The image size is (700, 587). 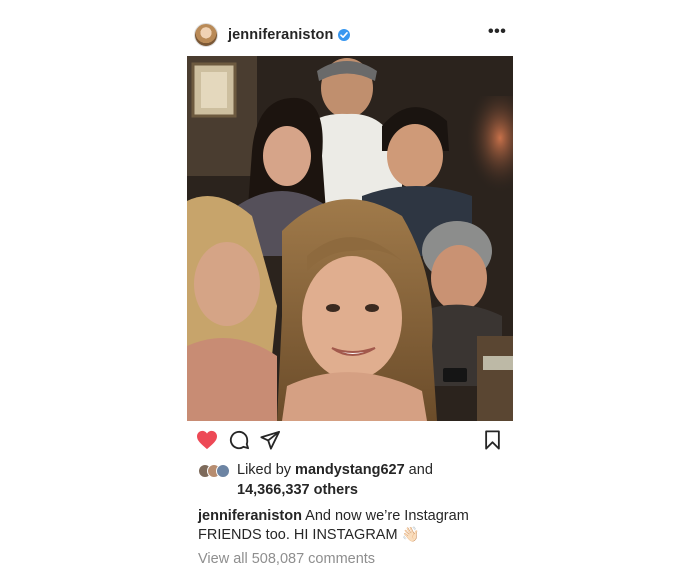 I want to click on liked-by-prefix: Liked by, so click(x=266, y=470).